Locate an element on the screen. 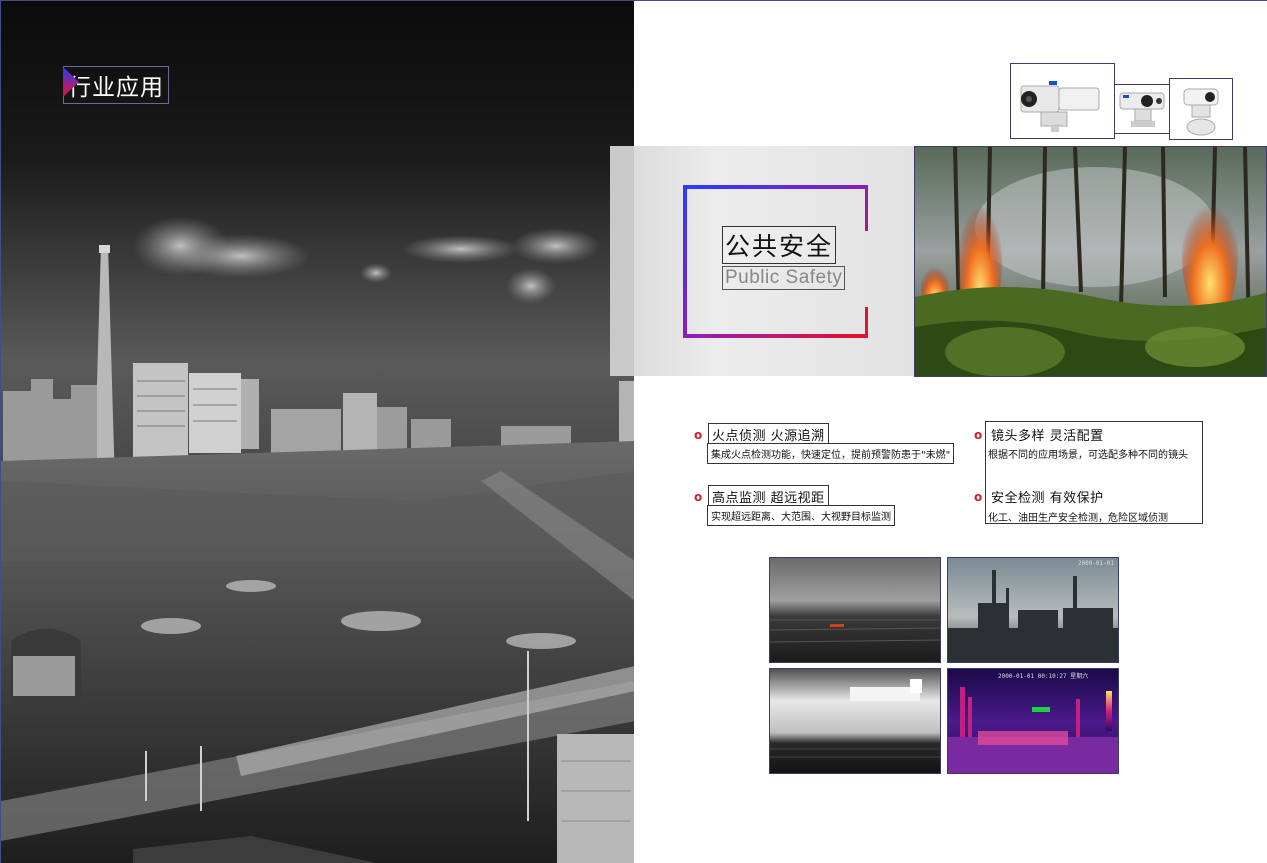 This screenshot has width=1267, height=863. banner-title-en: Public Safety is located at coordinates (784, 278).